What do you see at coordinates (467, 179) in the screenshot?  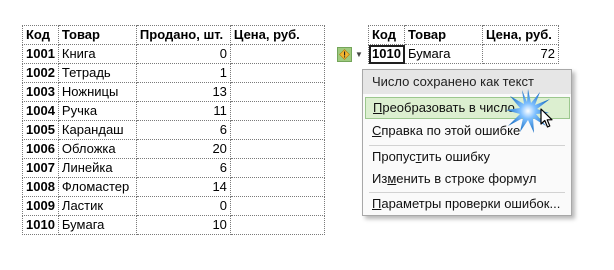 I see `menu-item-edit-in-formula-bar: Изменить в строке формул` at bounding box center [467, 179].